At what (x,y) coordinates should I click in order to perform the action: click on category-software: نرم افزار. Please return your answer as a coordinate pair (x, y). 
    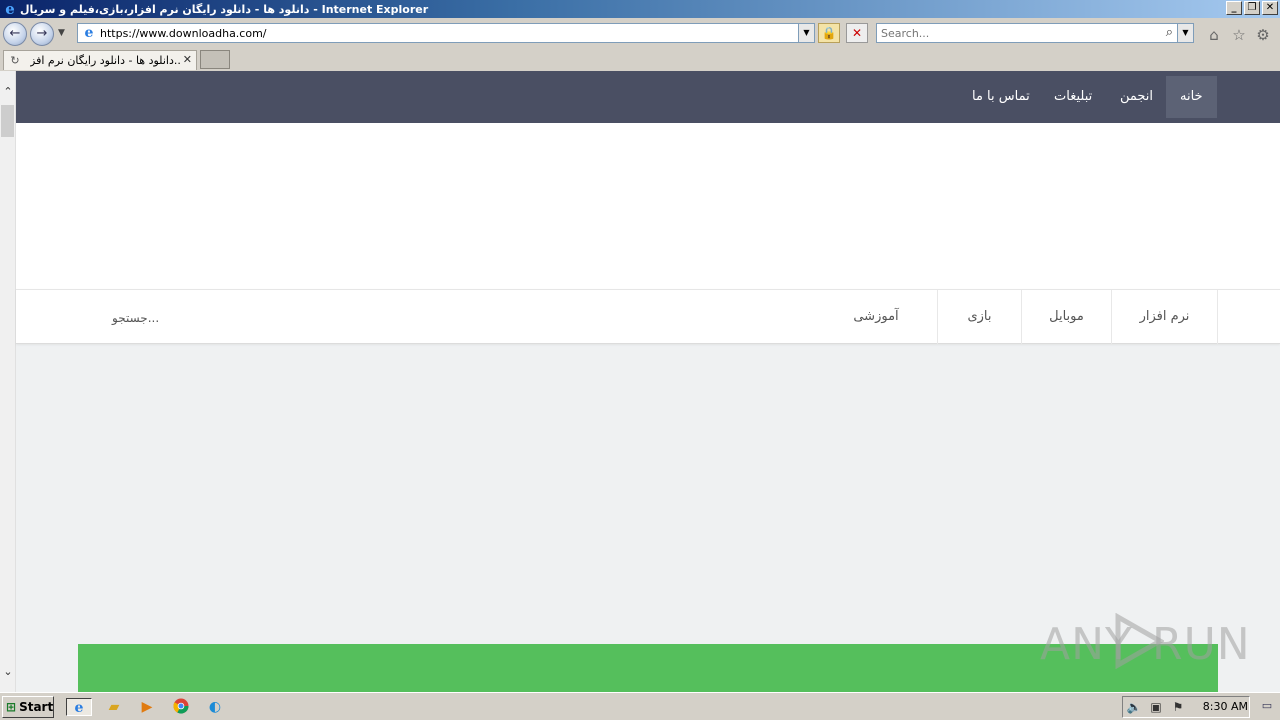
    Looking at the image, I should click on (1164, 317).